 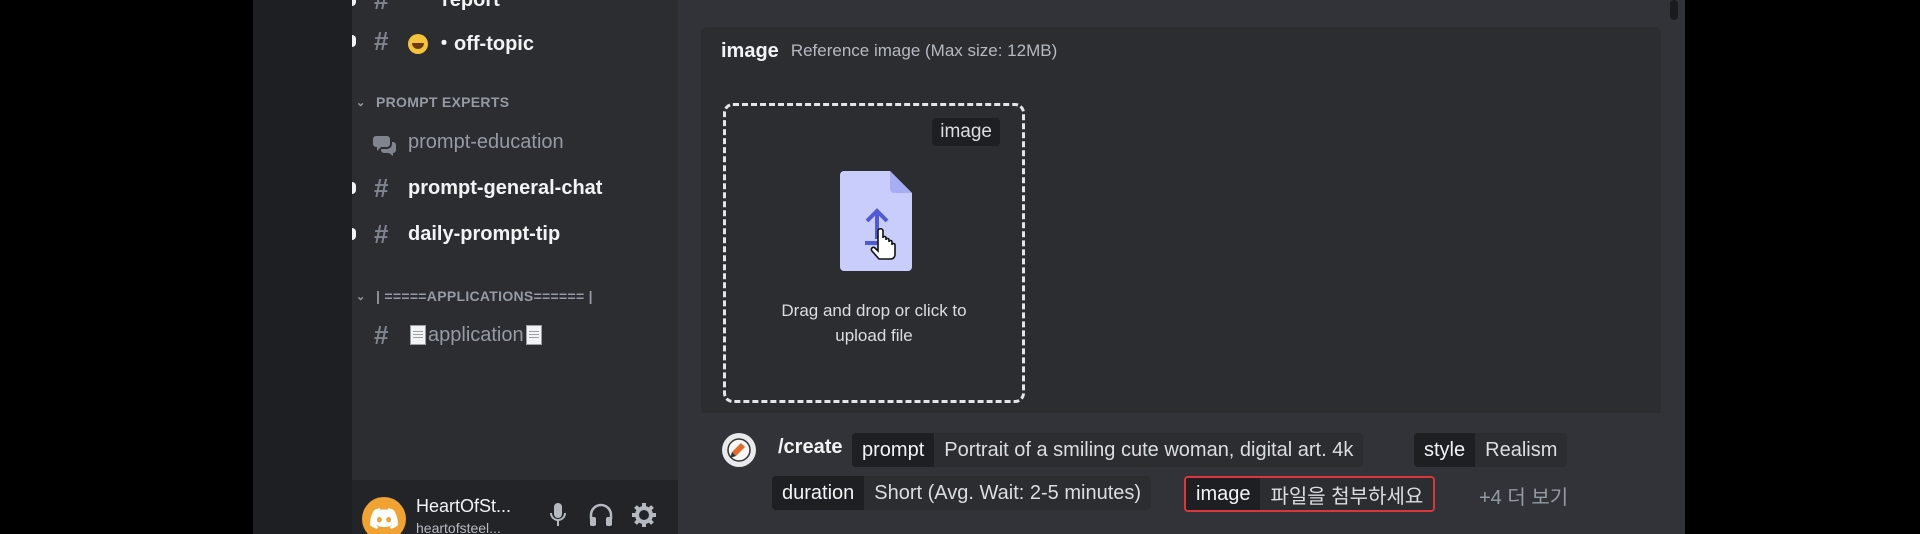 I want to click on channel-label: daily-prompt-tip, so click(x=484, y=233).